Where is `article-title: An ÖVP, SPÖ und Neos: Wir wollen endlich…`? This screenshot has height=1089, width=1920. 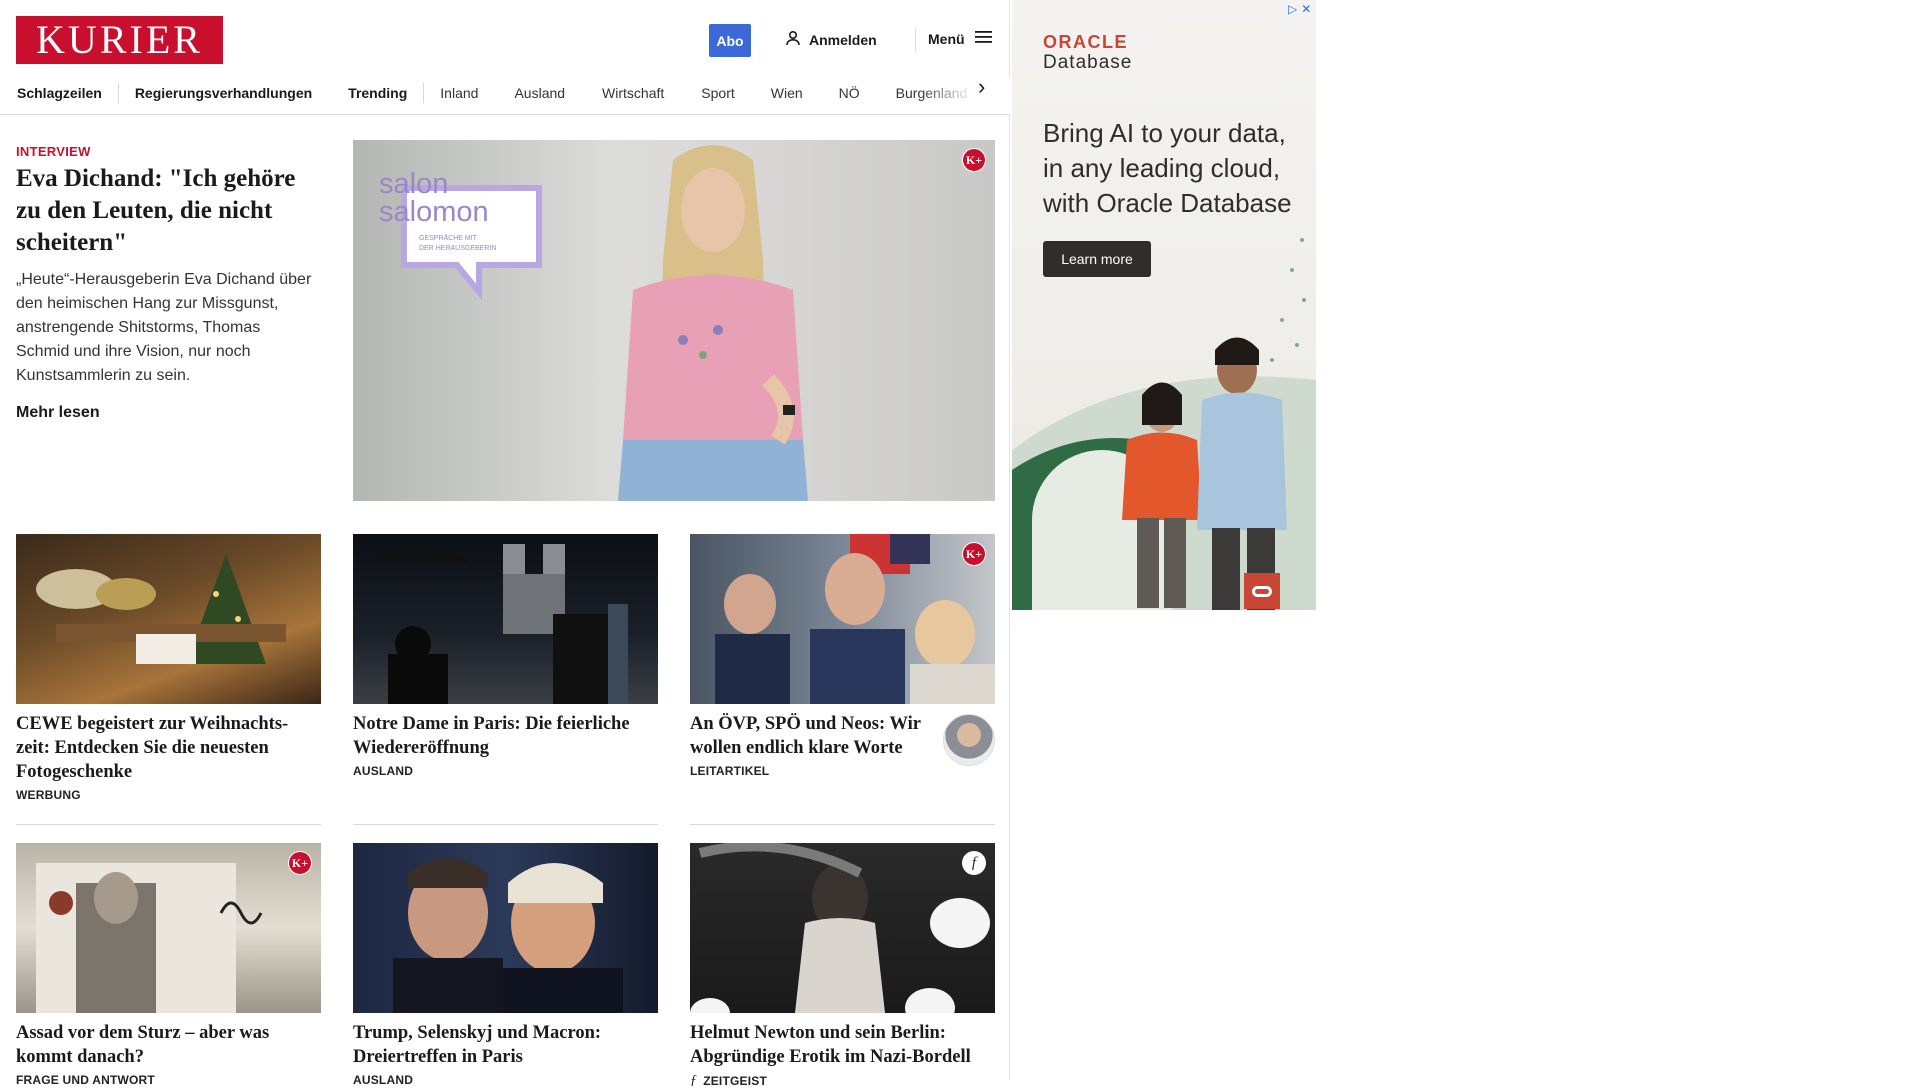
article-title: An ÖVP, SPÖ und Neos: Wir wollen endlich… is located at coordinates (812, 736).